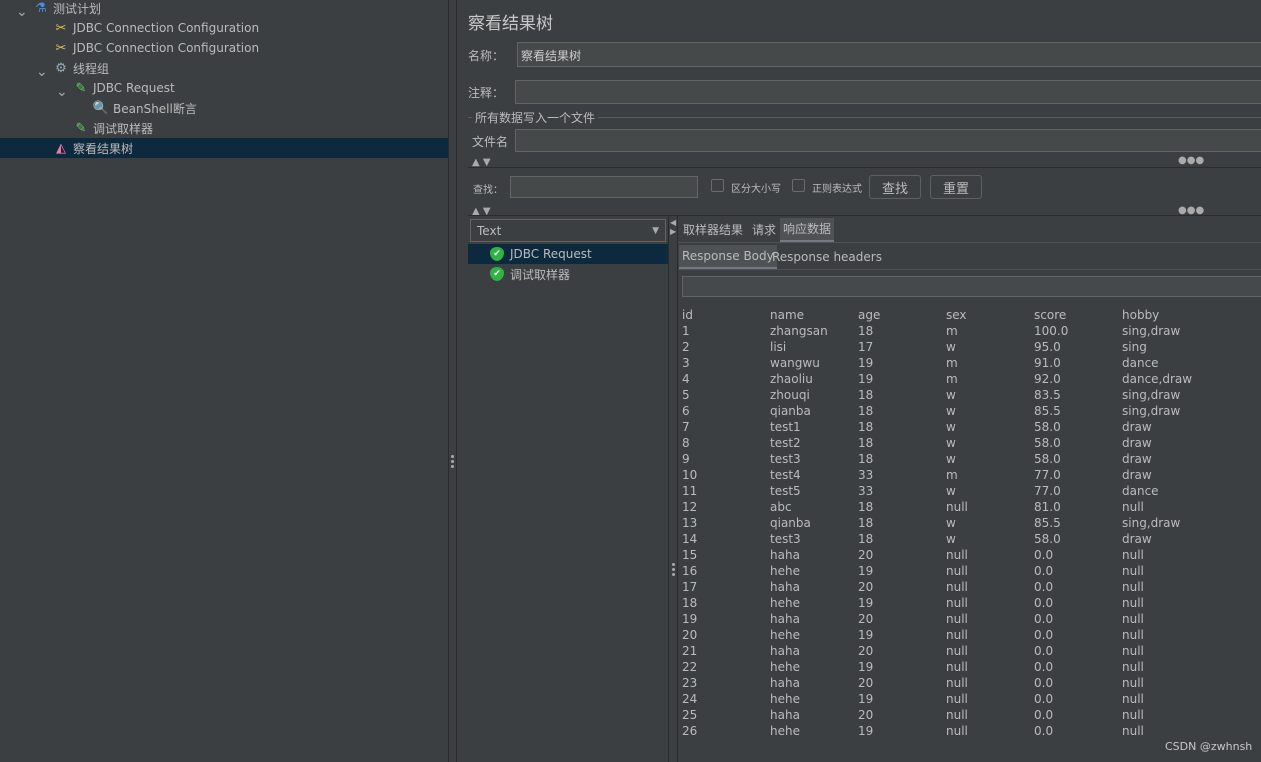  Describe the element at coordinates (80, 68) in the screenshot. I see `tree-item: ⚙ 线程组` at that location.